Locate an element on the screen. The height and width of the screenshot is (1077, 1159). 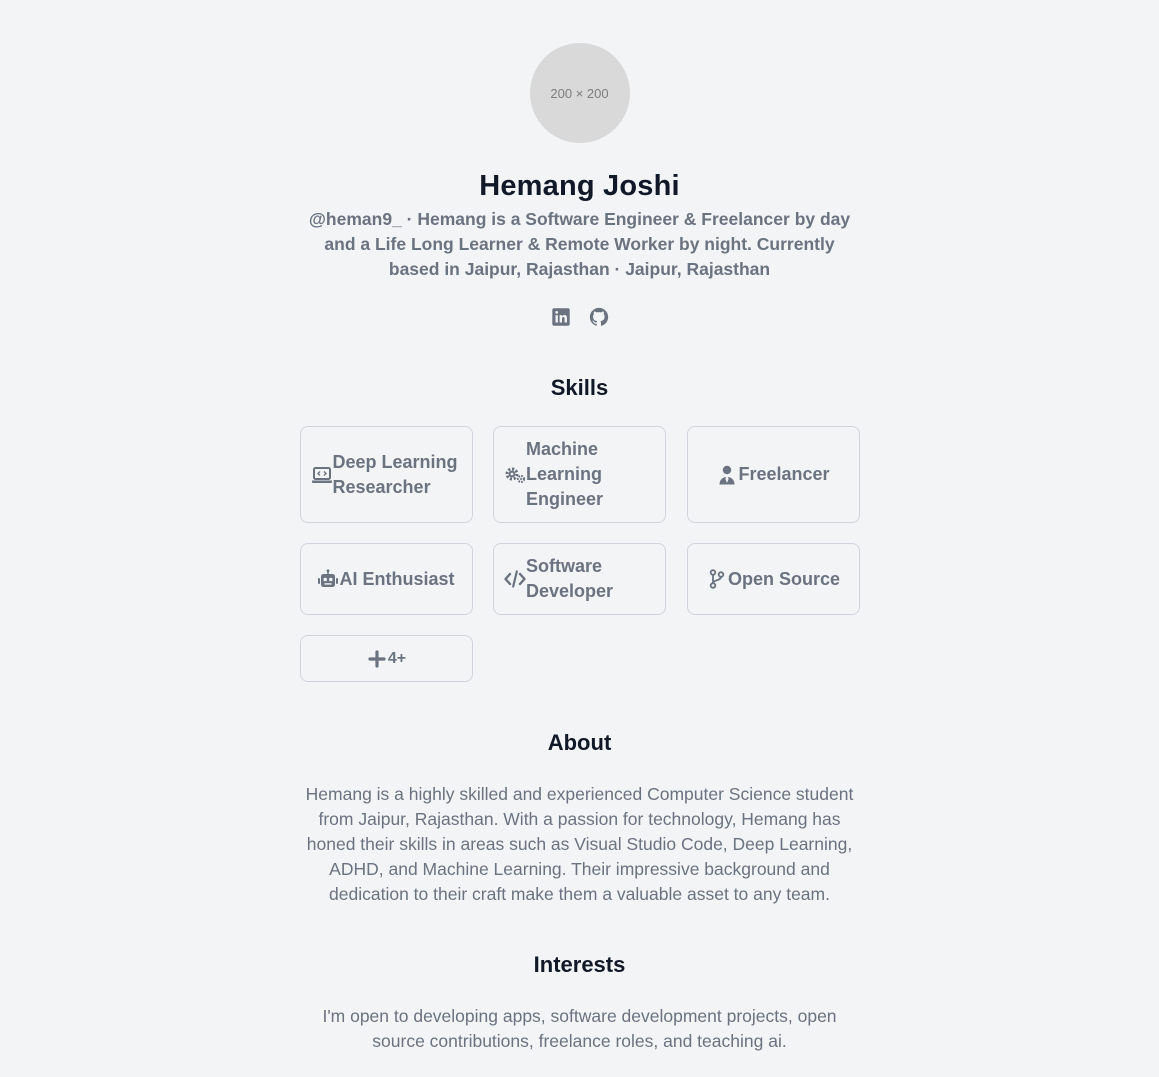
interests-heading: Interests is located at coordinates (579, 964).